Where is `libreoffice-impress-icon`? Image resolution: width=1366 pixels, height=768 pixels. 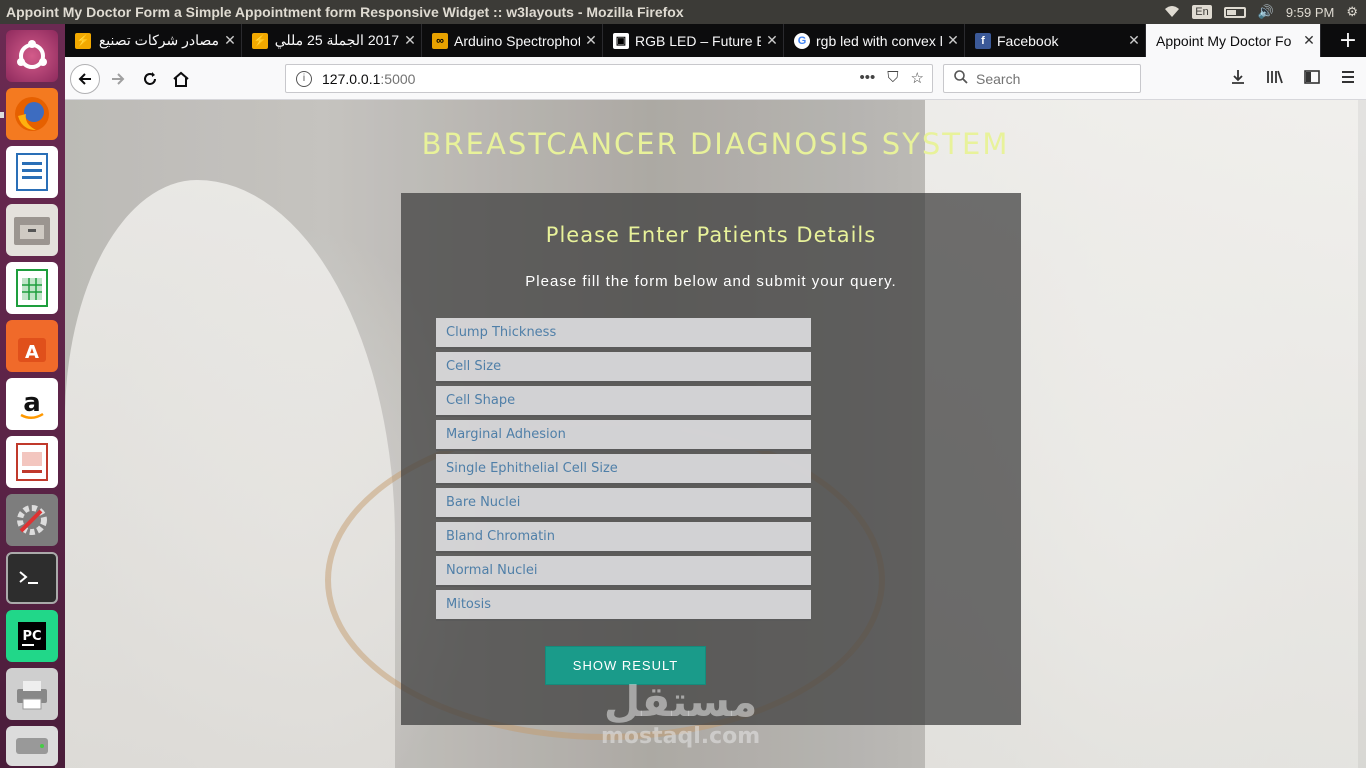
libreoffice-impress-icon is located at coordinates (32, 462).